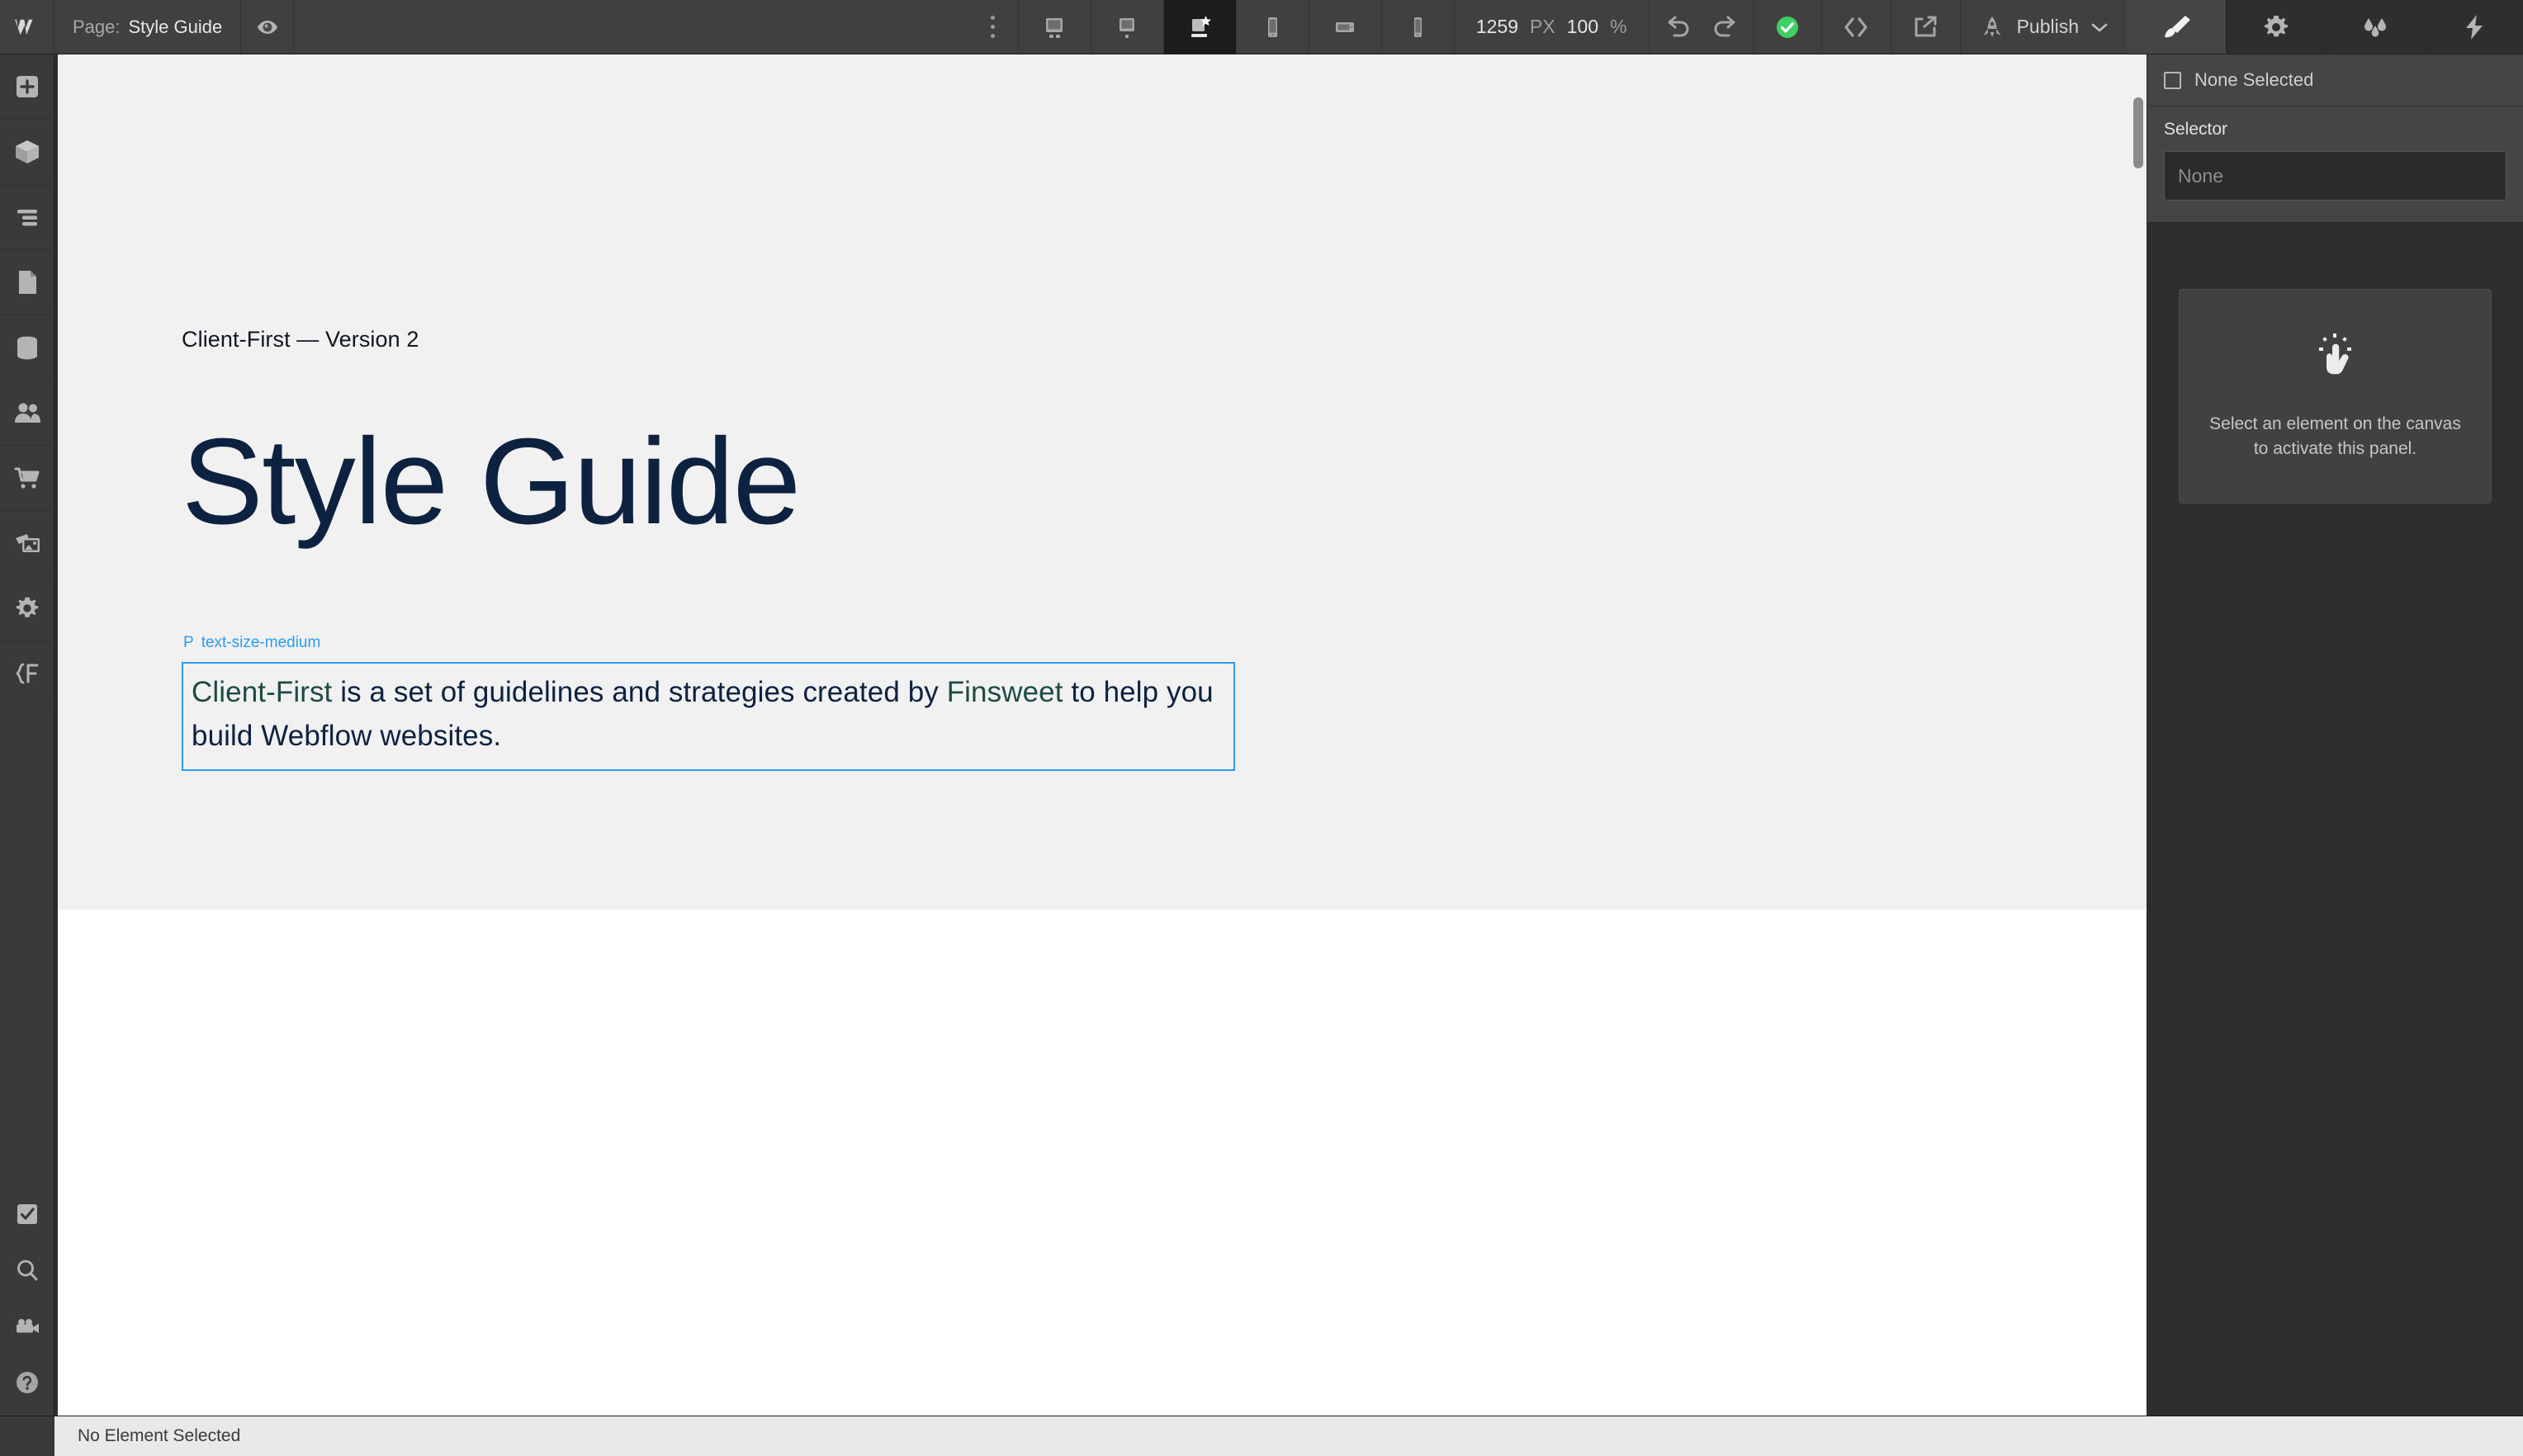  I want to click on plus-square-icon, so click(27, 87).